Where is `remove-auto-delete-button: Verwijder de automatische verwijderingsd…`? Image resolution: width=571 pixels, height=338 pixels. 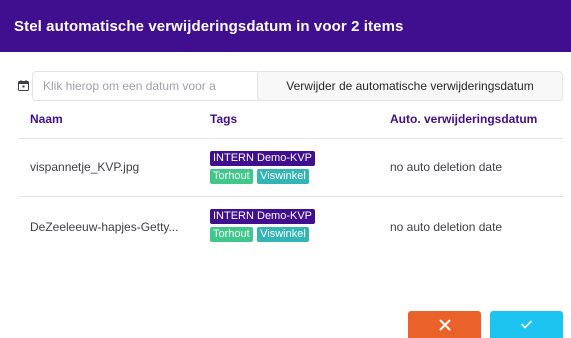 remove-auto-delete-button: Verwijder de automatische verwijderingsd… is located at coordinates (410, 86).